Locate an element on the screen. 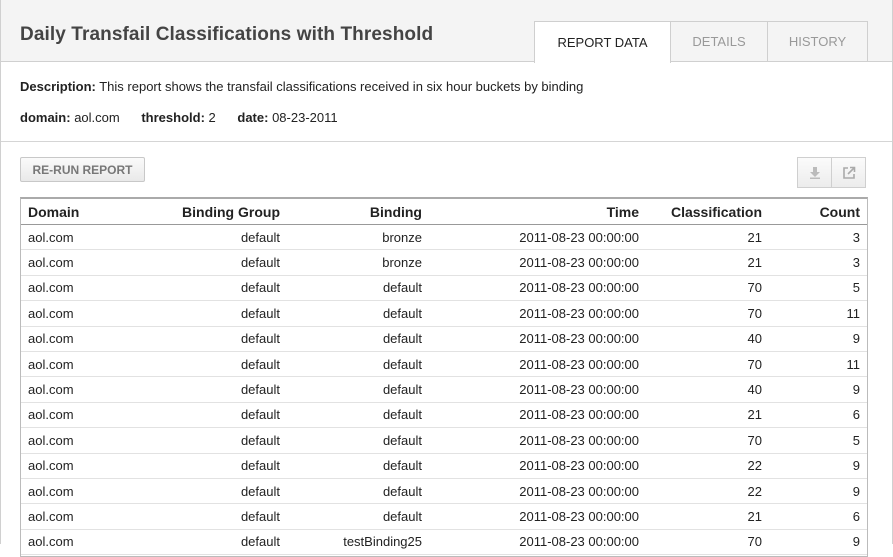 This screenshot has width=893, height=557. param-threshold-label: threshold: is located at coordinates (173, 117).